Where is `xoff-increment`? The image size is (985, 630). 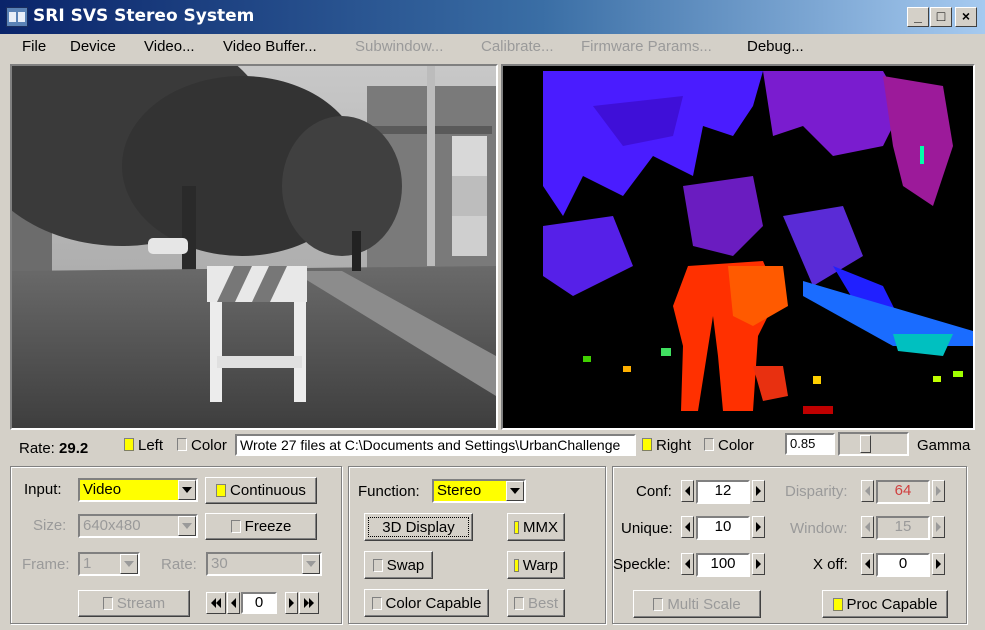 xoff-increment is located at coordinates (938, 564).